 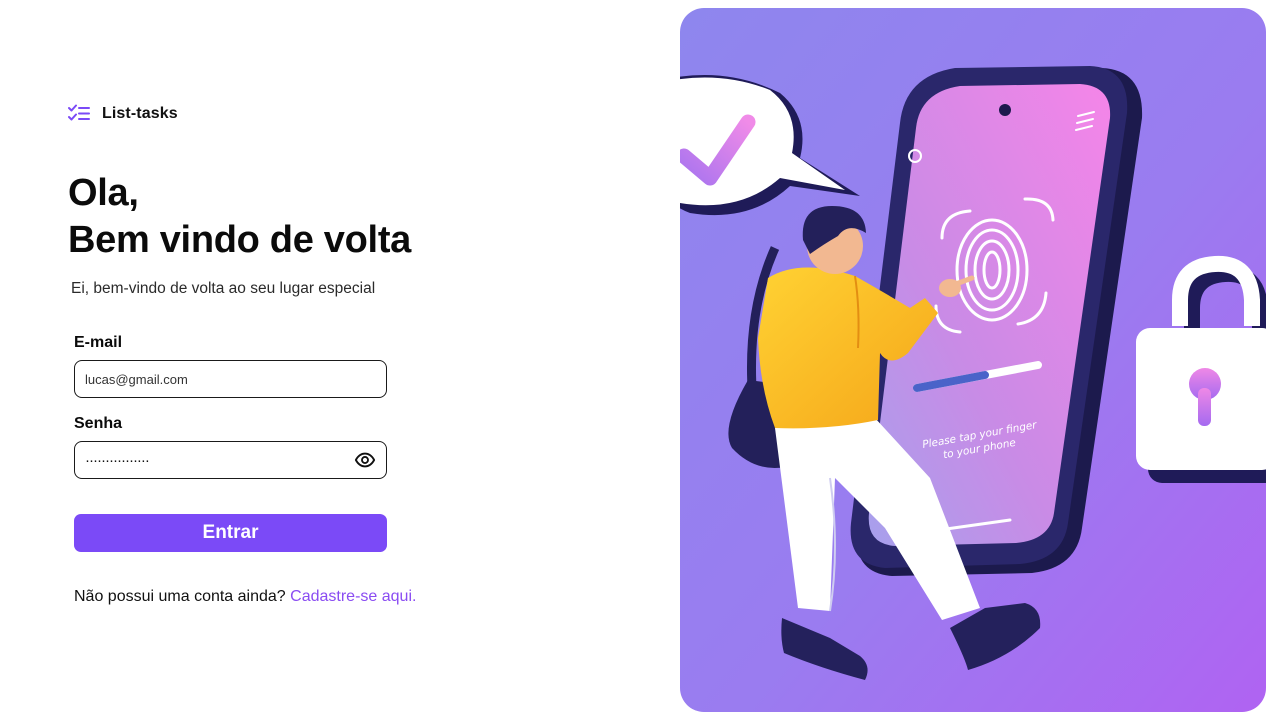 What do you see at coordinates (230, 533) in the screenshot?
I see `login-button: Entrar` at bounding box center [230, 533].